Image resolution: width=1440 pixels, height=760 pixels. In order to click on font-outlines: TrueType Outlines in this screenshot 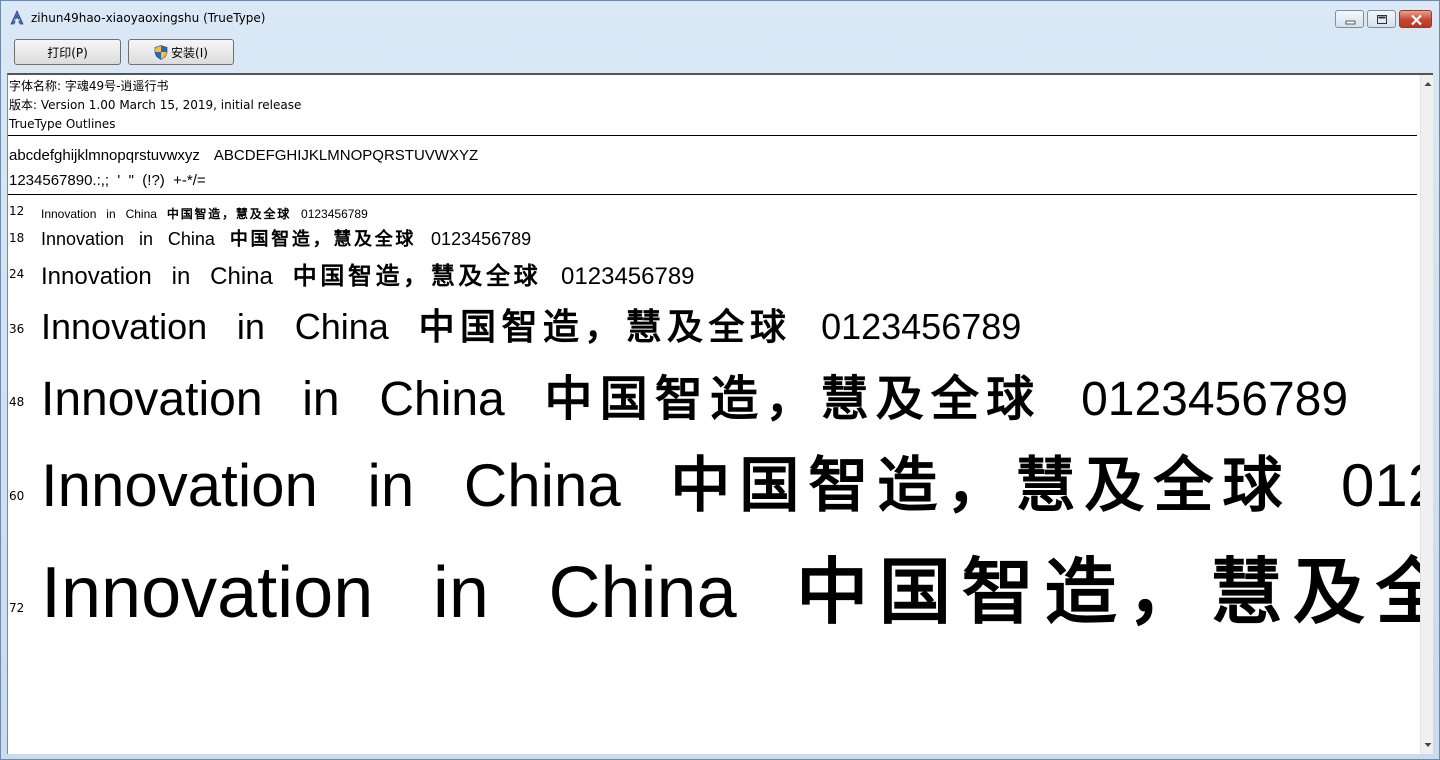, I will do `click(62, 124)`.